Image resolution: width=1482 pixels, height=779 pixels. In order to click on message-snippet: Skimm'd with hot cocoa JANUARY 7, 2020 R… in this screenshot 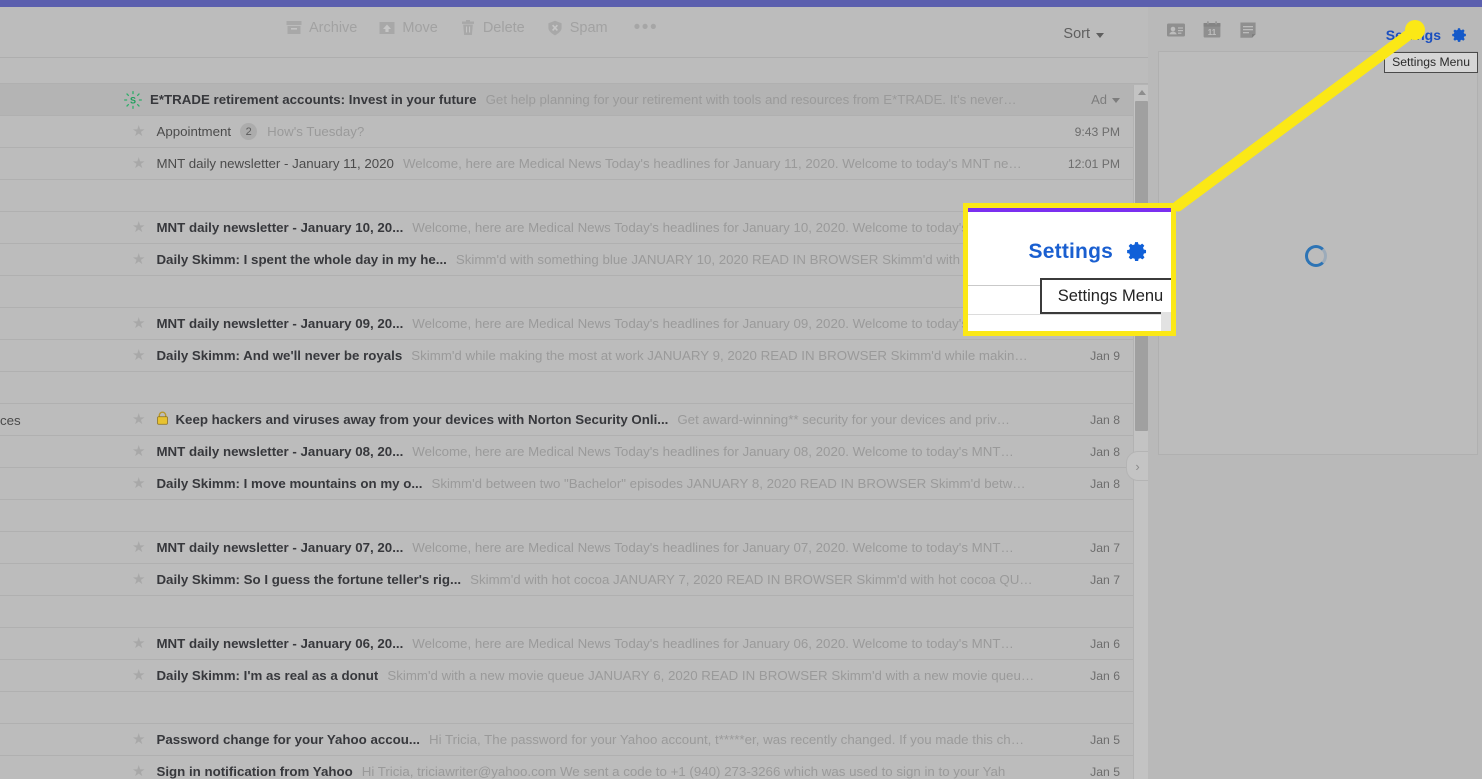, I will do `click(751, 579)`.